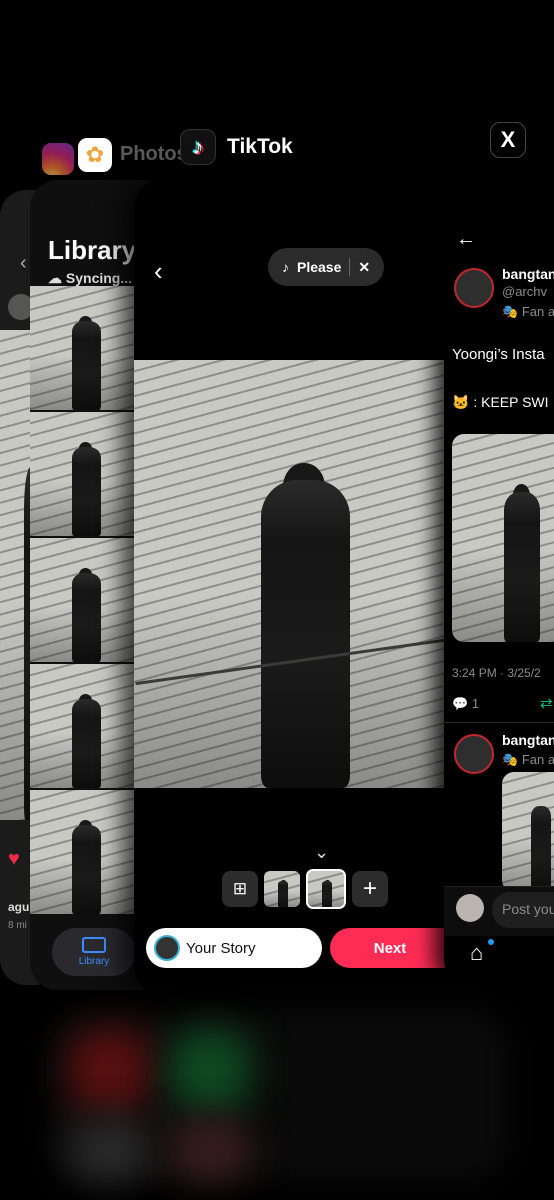 Image resolution: width=554 pixels, height=1200 pixels. I want to click on add-photo-button: +, so click(370, 889).